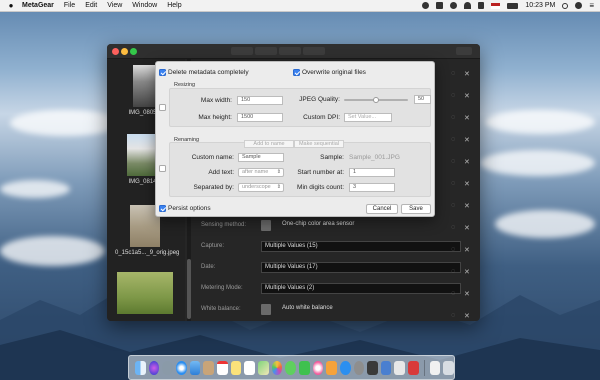 Image resolution: width=600 pixels, height=380 pixels. I want to click on separated-by-select: underscope ⇕, so click(261, 187).